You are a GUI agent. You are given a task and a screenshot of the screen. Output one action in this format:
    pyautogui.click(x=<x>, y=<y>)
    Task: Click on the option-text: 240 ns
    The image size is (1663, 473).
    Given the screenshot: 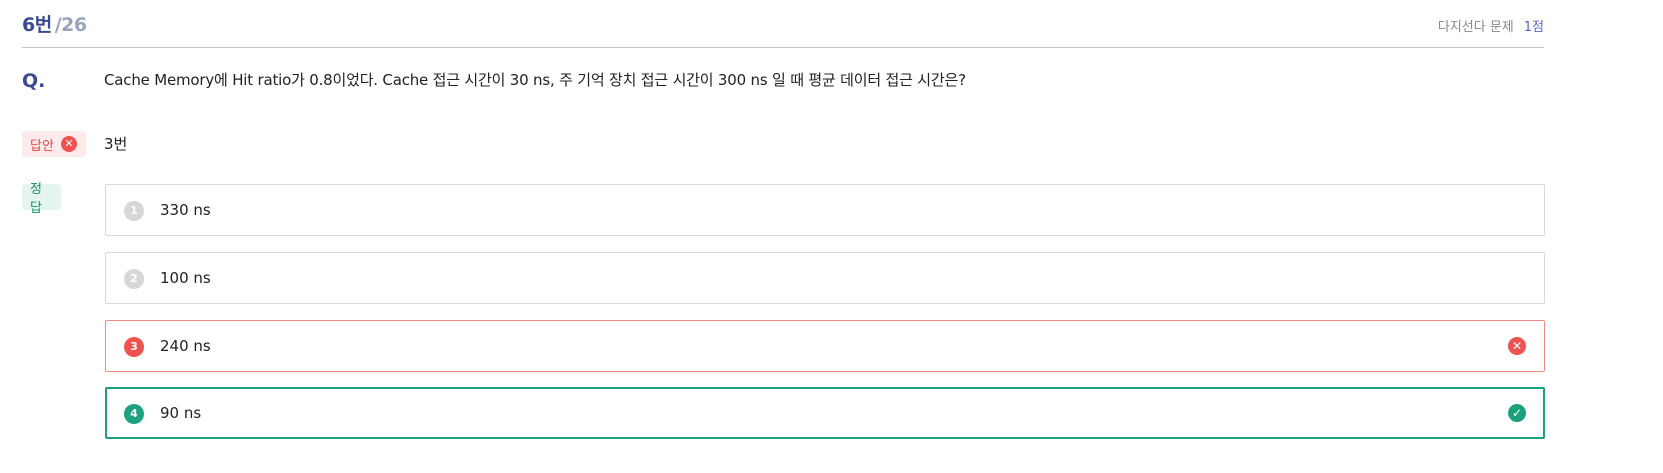 What is the action you would take?
    pyautogui.click(x=185, y=346)
    